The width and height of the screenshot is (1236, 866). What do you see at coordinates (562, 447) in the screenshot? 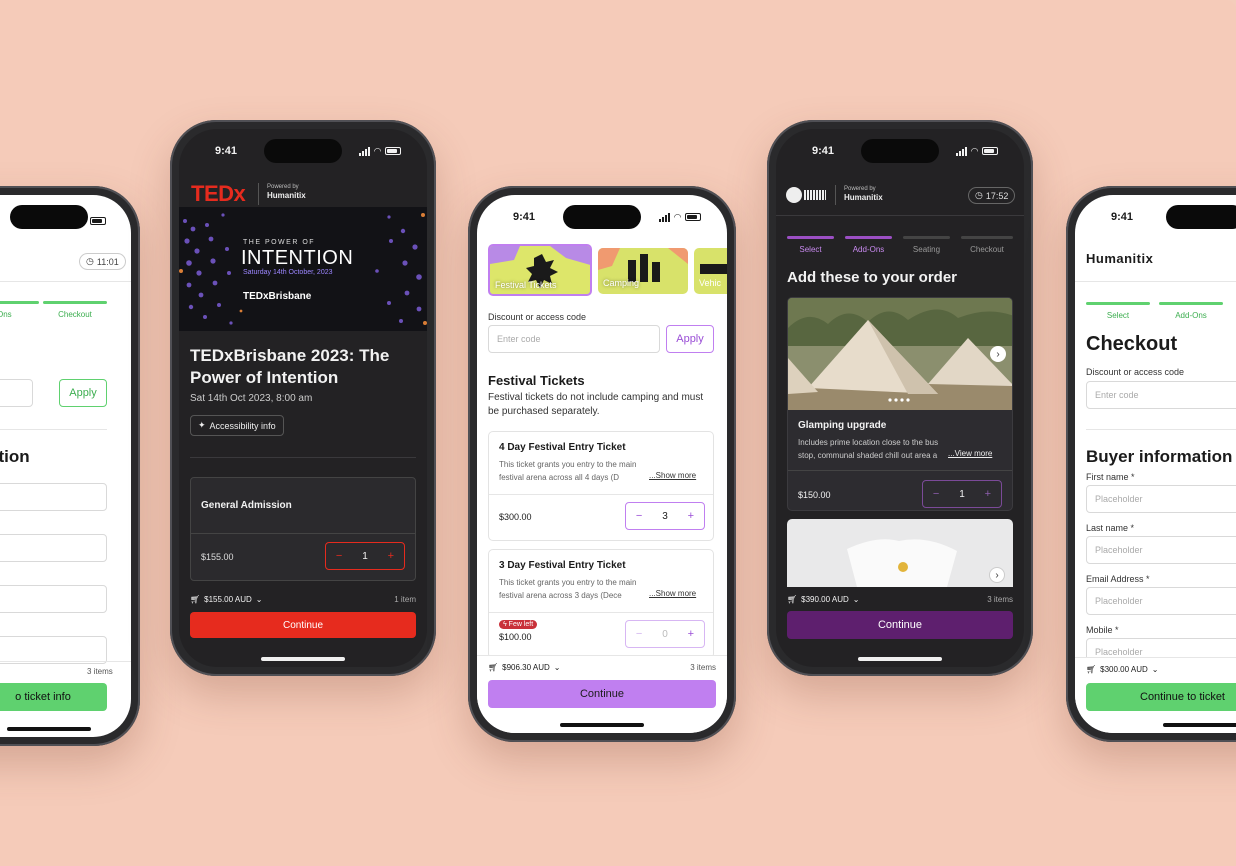
I see `ticket-name: 4 Day Festival Entry Ticket` at bounding box center [562, 447].